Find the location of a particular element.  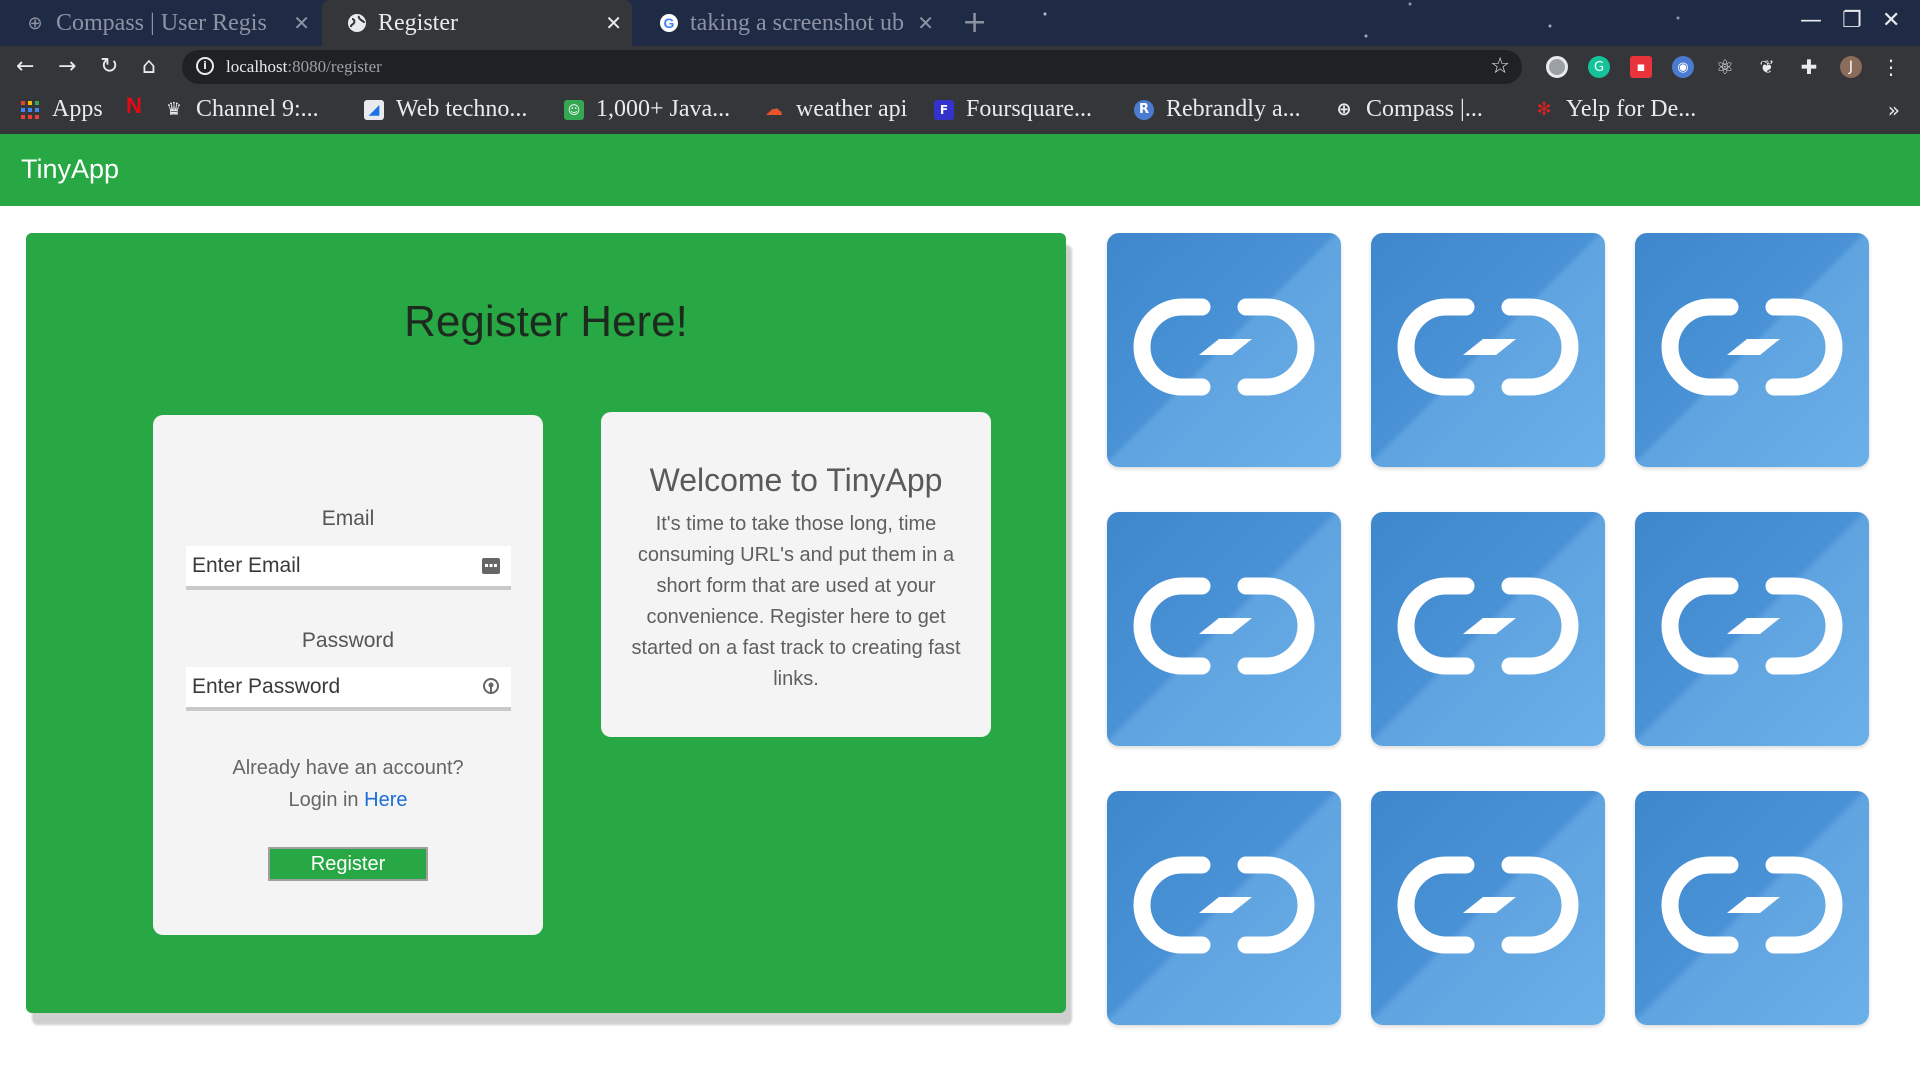

account-prompt-text: Already have an account? is located at coordinates (348, 768).